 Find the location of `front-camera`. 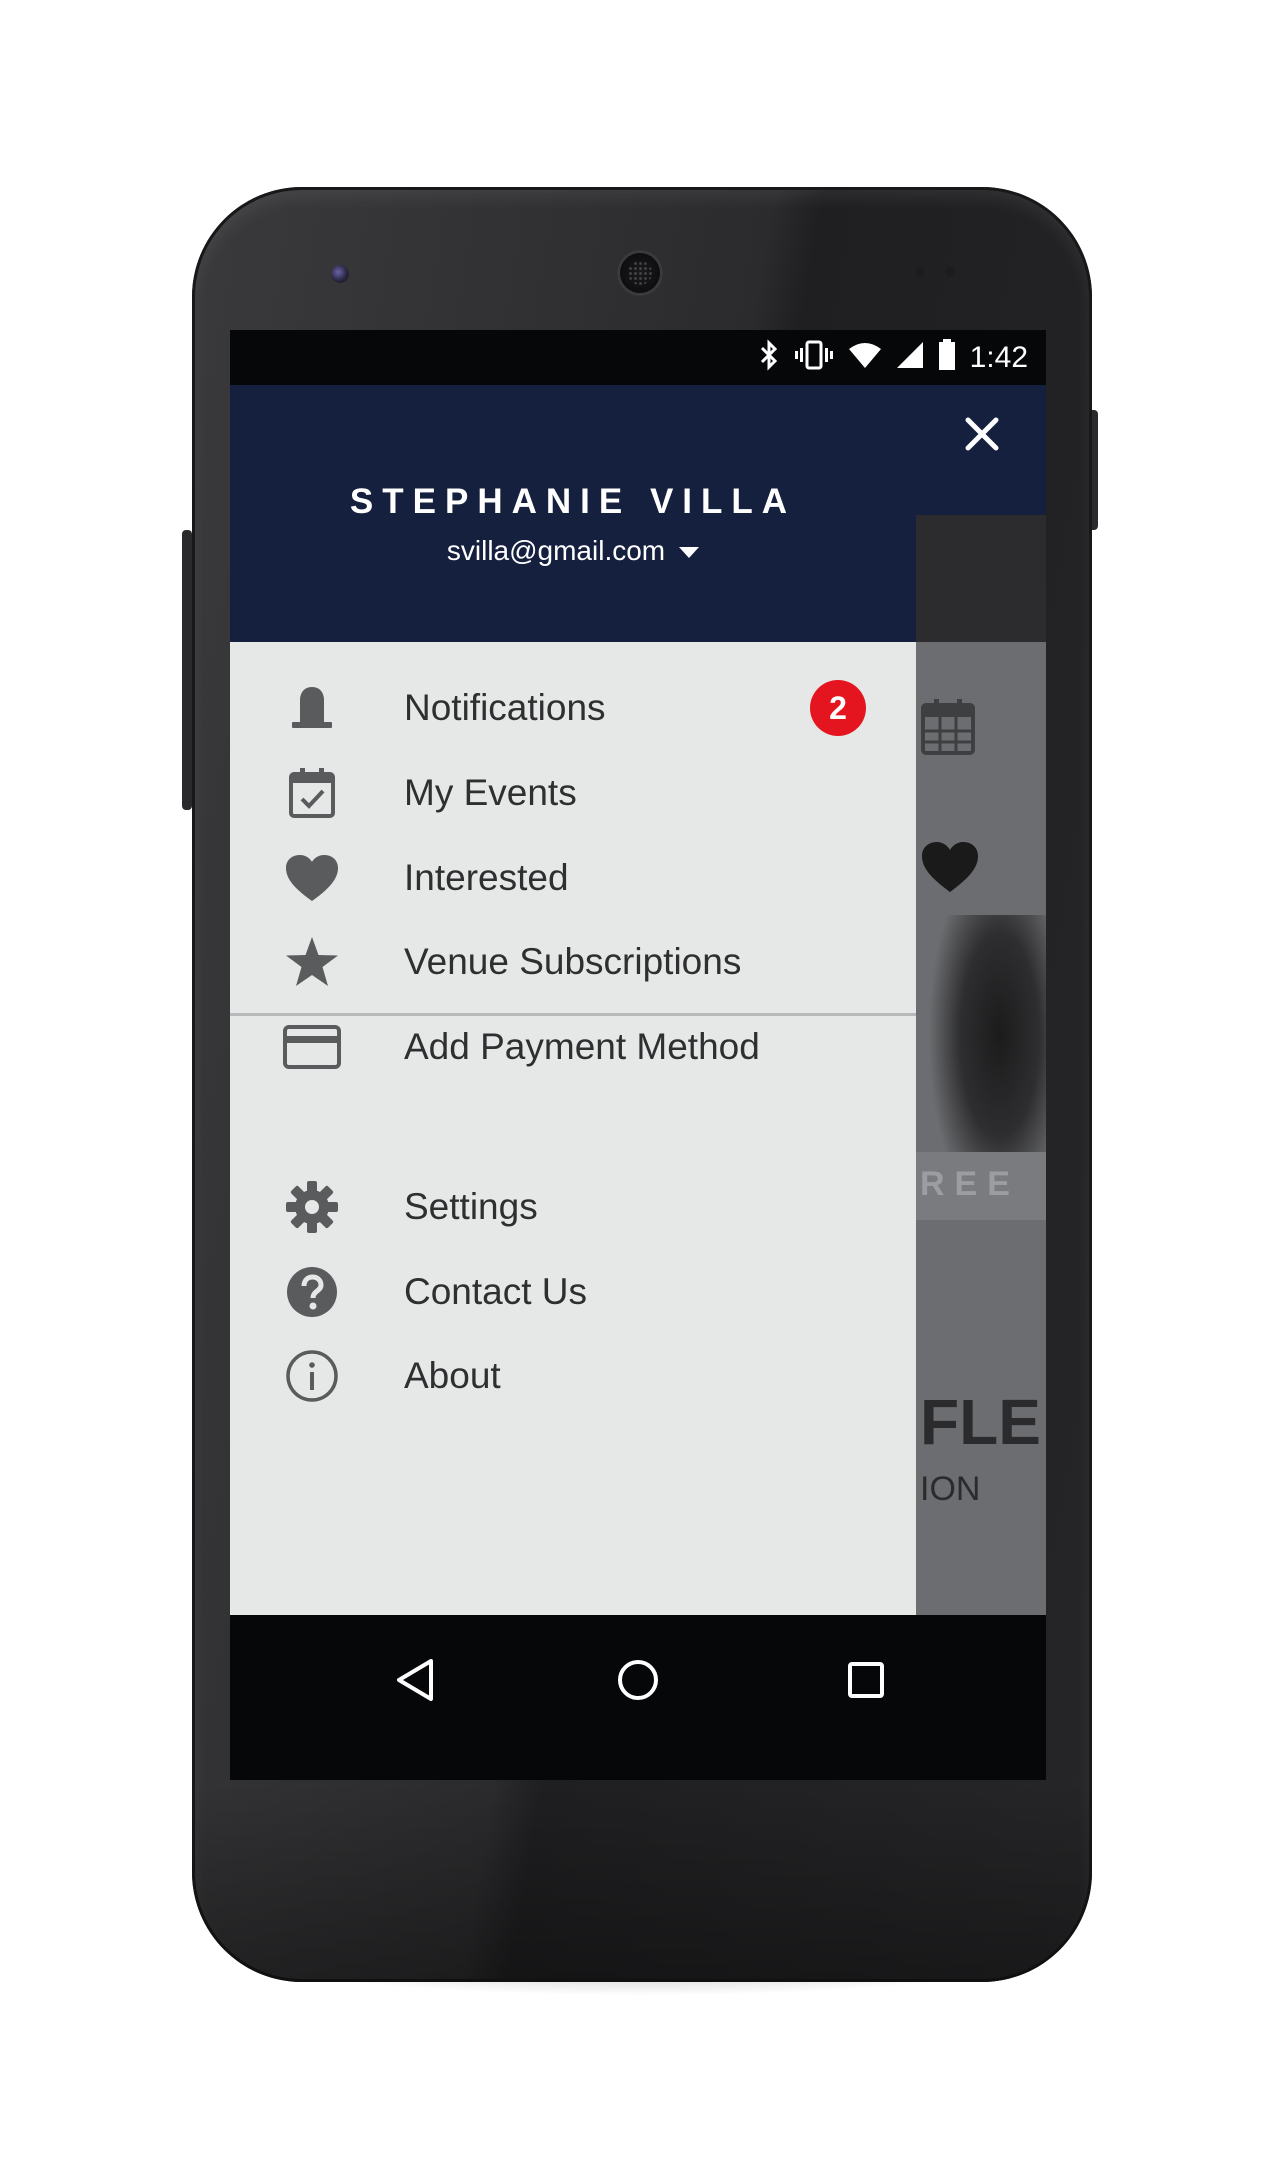

front-camera is located at coordinates (340, 274).